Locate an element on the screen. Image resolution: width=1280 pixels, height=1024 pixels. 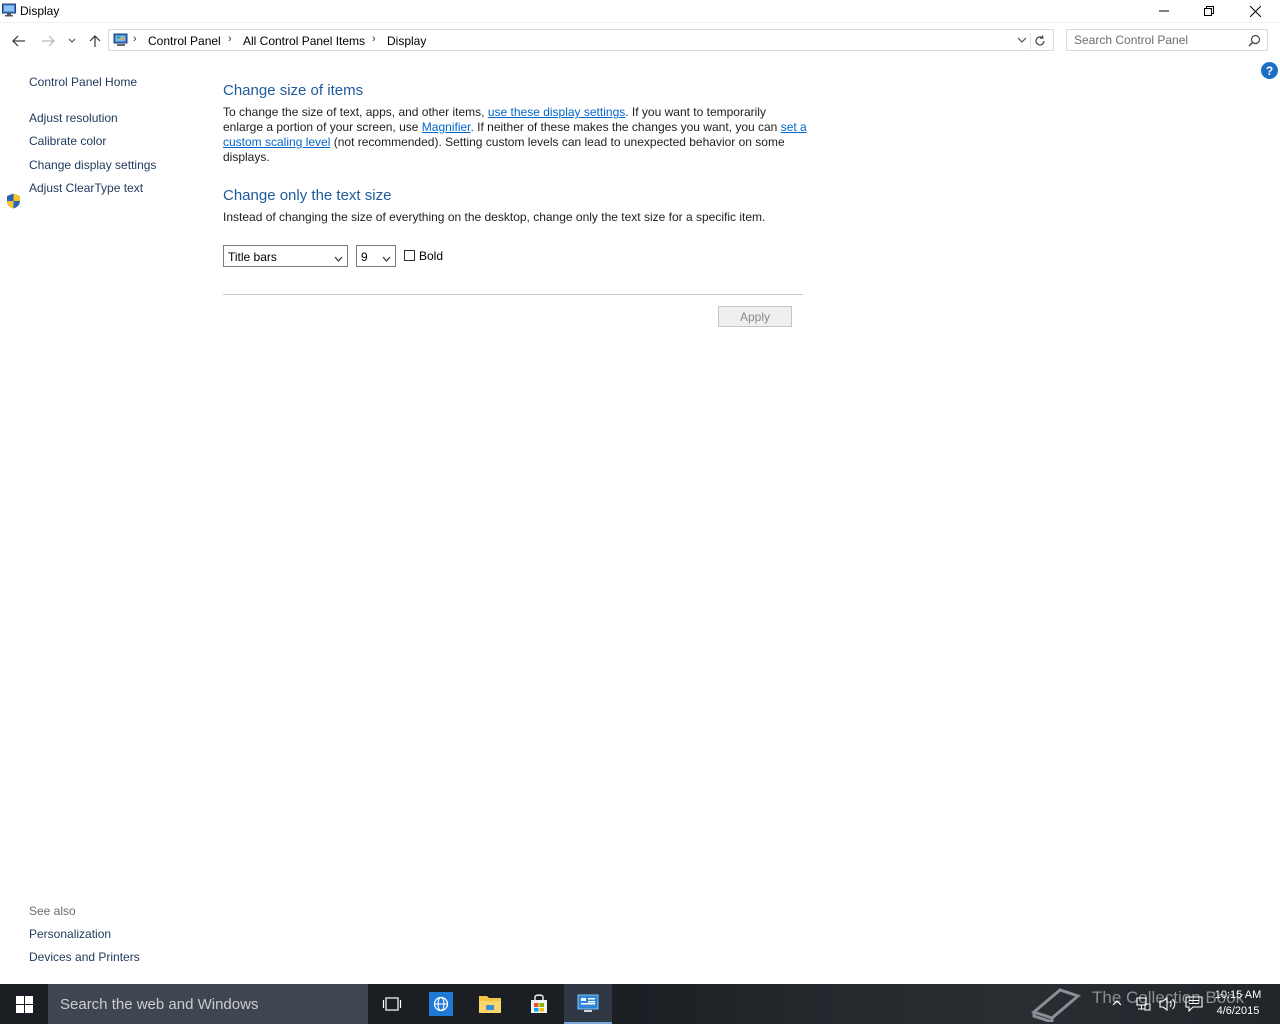
network-icon is located at coordinates (1143, 1004).